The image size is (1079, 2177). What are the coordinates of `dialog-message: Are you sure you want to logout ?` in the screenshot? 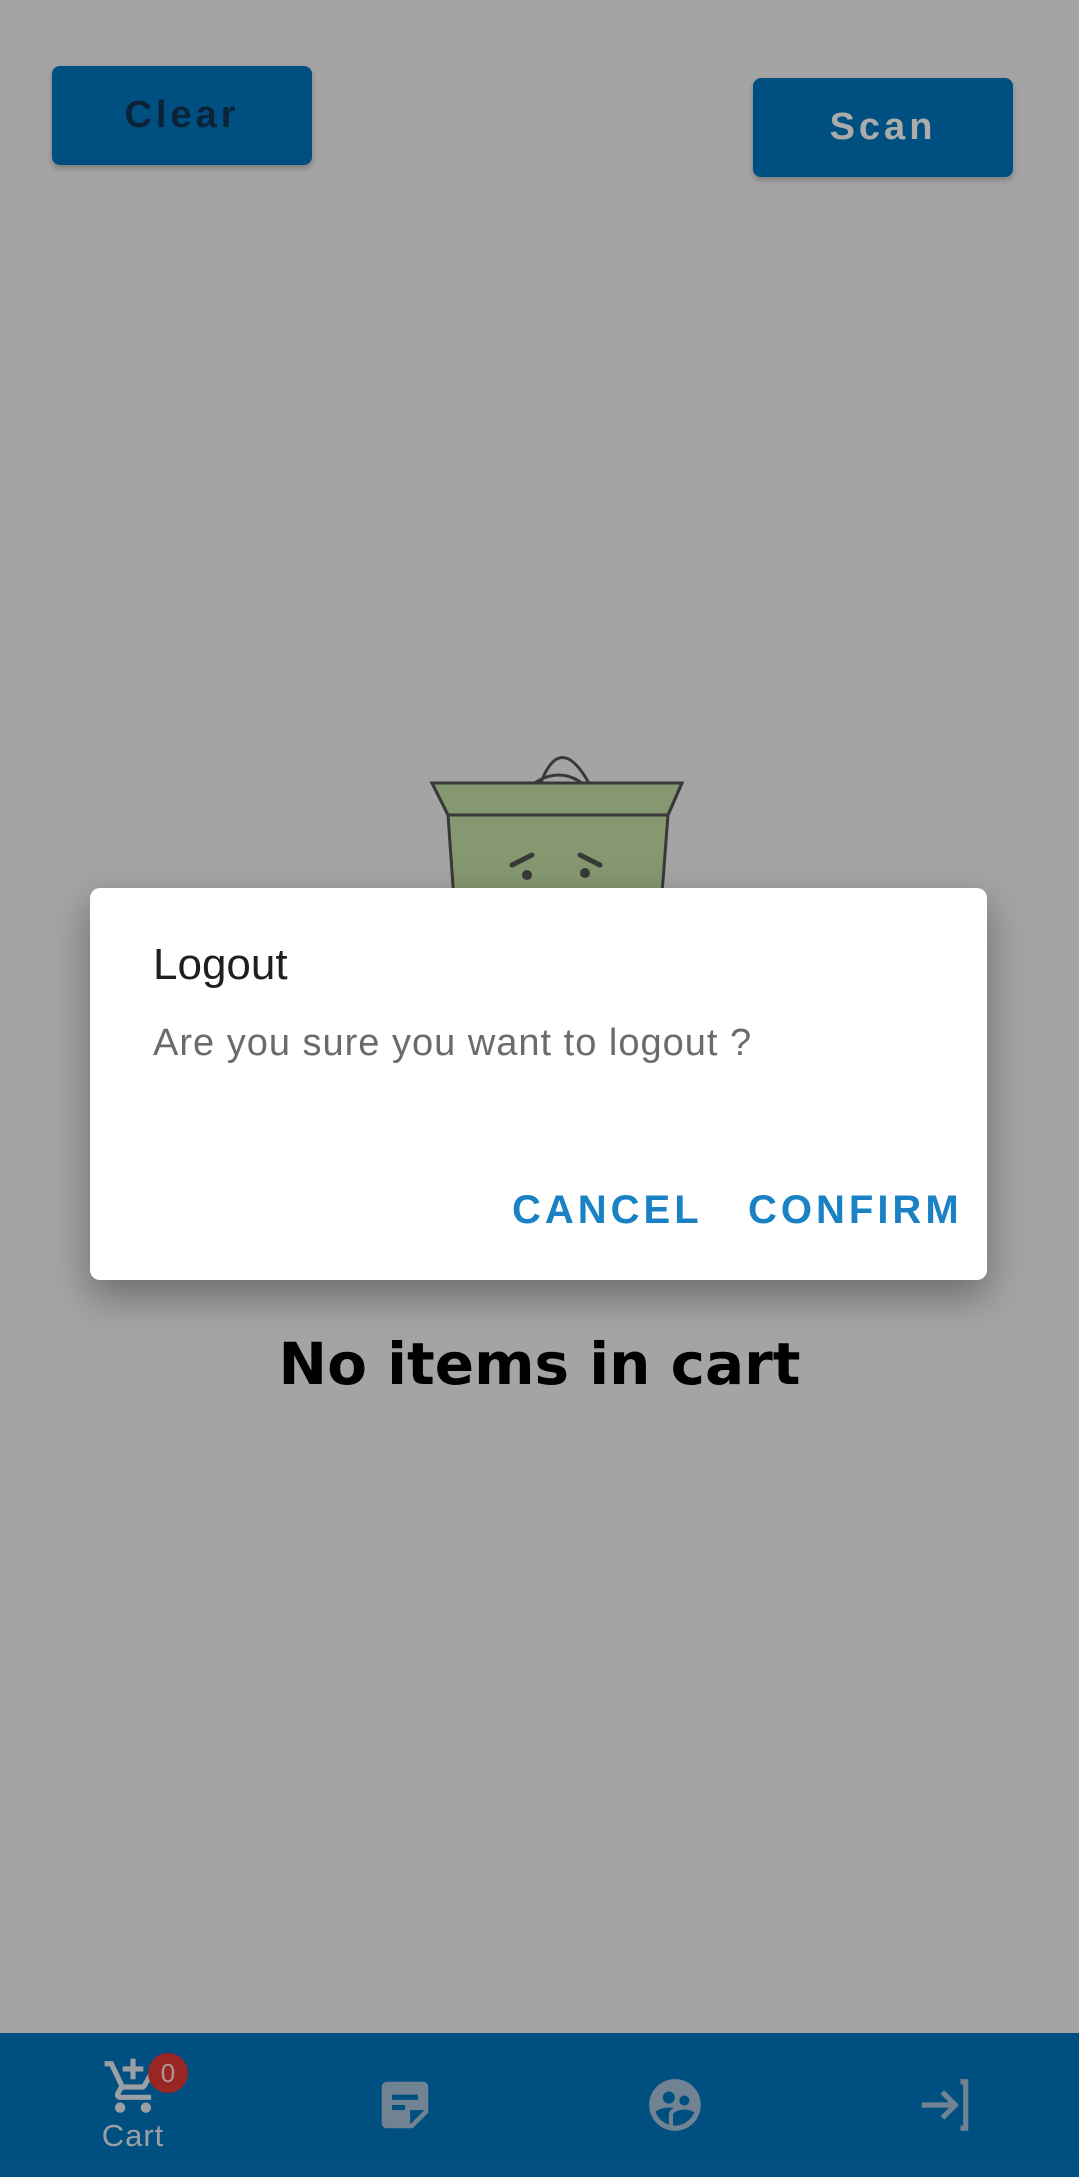 It's located at (453, 1043).